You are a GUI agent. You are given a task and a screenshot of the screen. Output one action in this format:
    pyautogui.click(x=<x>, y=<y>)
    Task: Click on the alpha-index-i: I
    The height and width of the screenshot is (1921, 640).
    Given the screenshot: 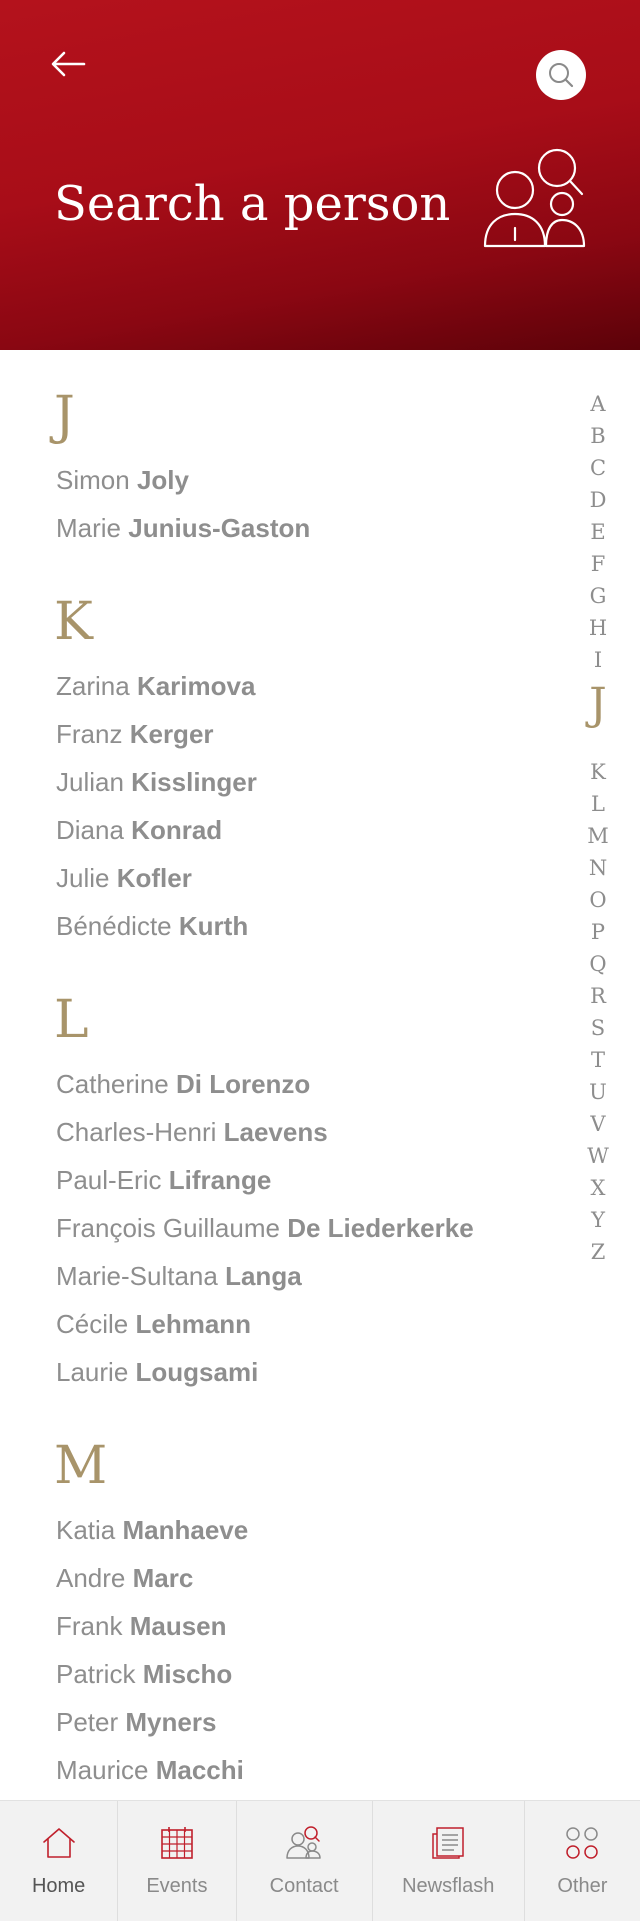 What is the action you would take?
    pyautogui.click(x=598, y=660)
    